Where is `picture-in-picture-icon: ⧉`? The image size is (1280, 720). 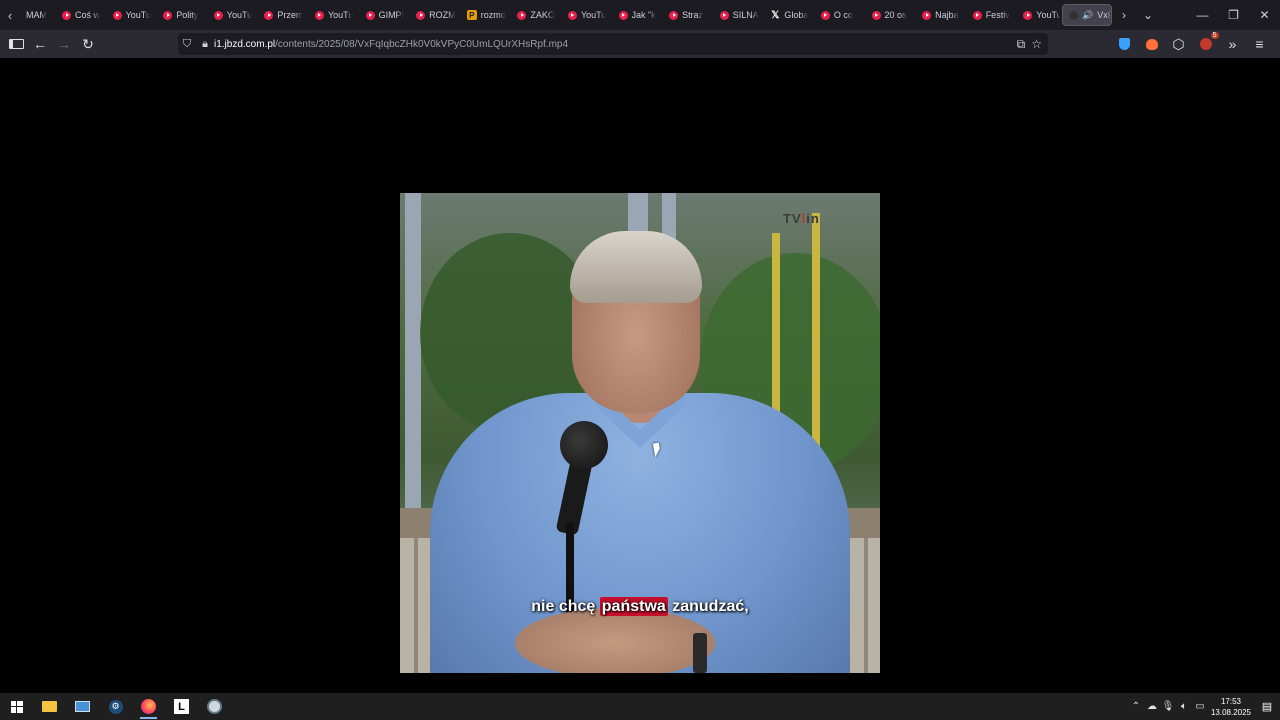
picture-in-picture-icon: ⧉ is located at coordinates (1021, 44).